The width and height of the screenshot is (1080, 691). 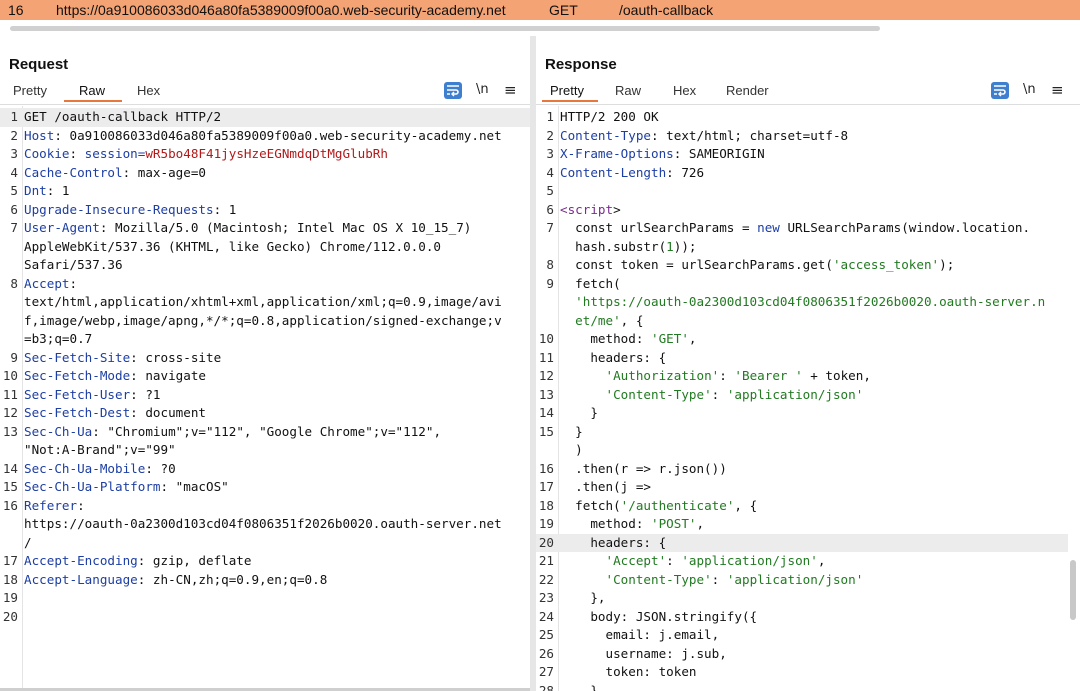 What do you see at coordinates (749, 560) in the screenshot?
I see `code-token: 'application/json'` at bounding box center [749, 560].